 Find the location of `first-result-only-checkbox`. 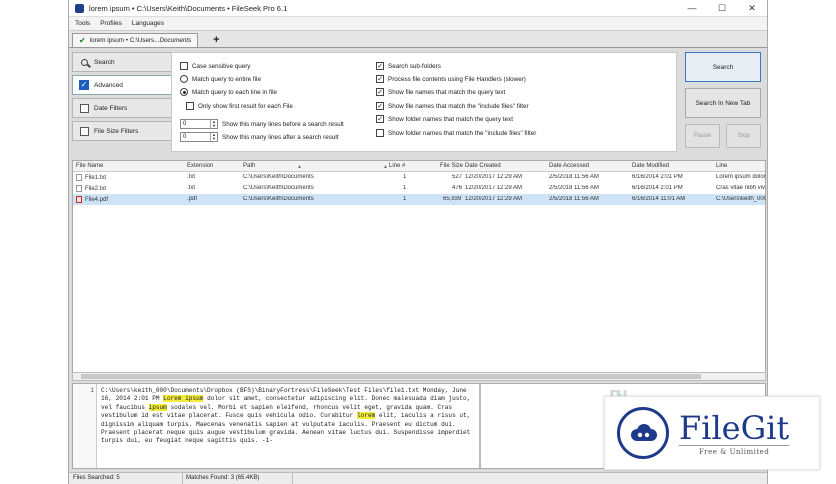

first-result-only-checkbox is located at coordinates (190, 106).